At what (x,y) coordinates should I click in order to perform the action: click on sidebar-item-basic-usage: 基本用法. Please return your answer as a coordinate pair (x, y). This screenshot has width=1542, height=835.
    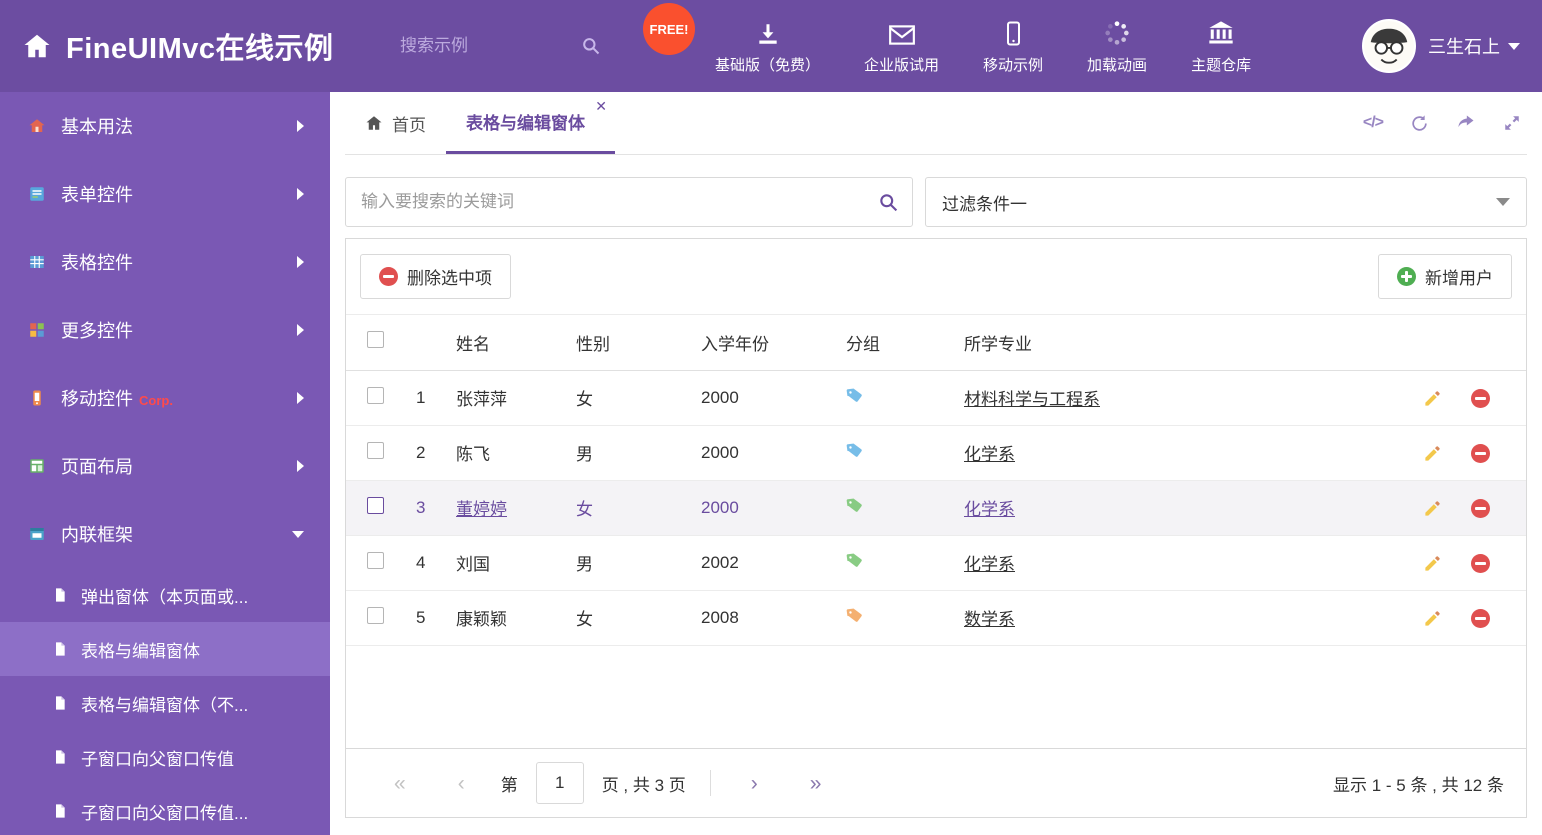
    Looking at the image, I should click on (165, 126).